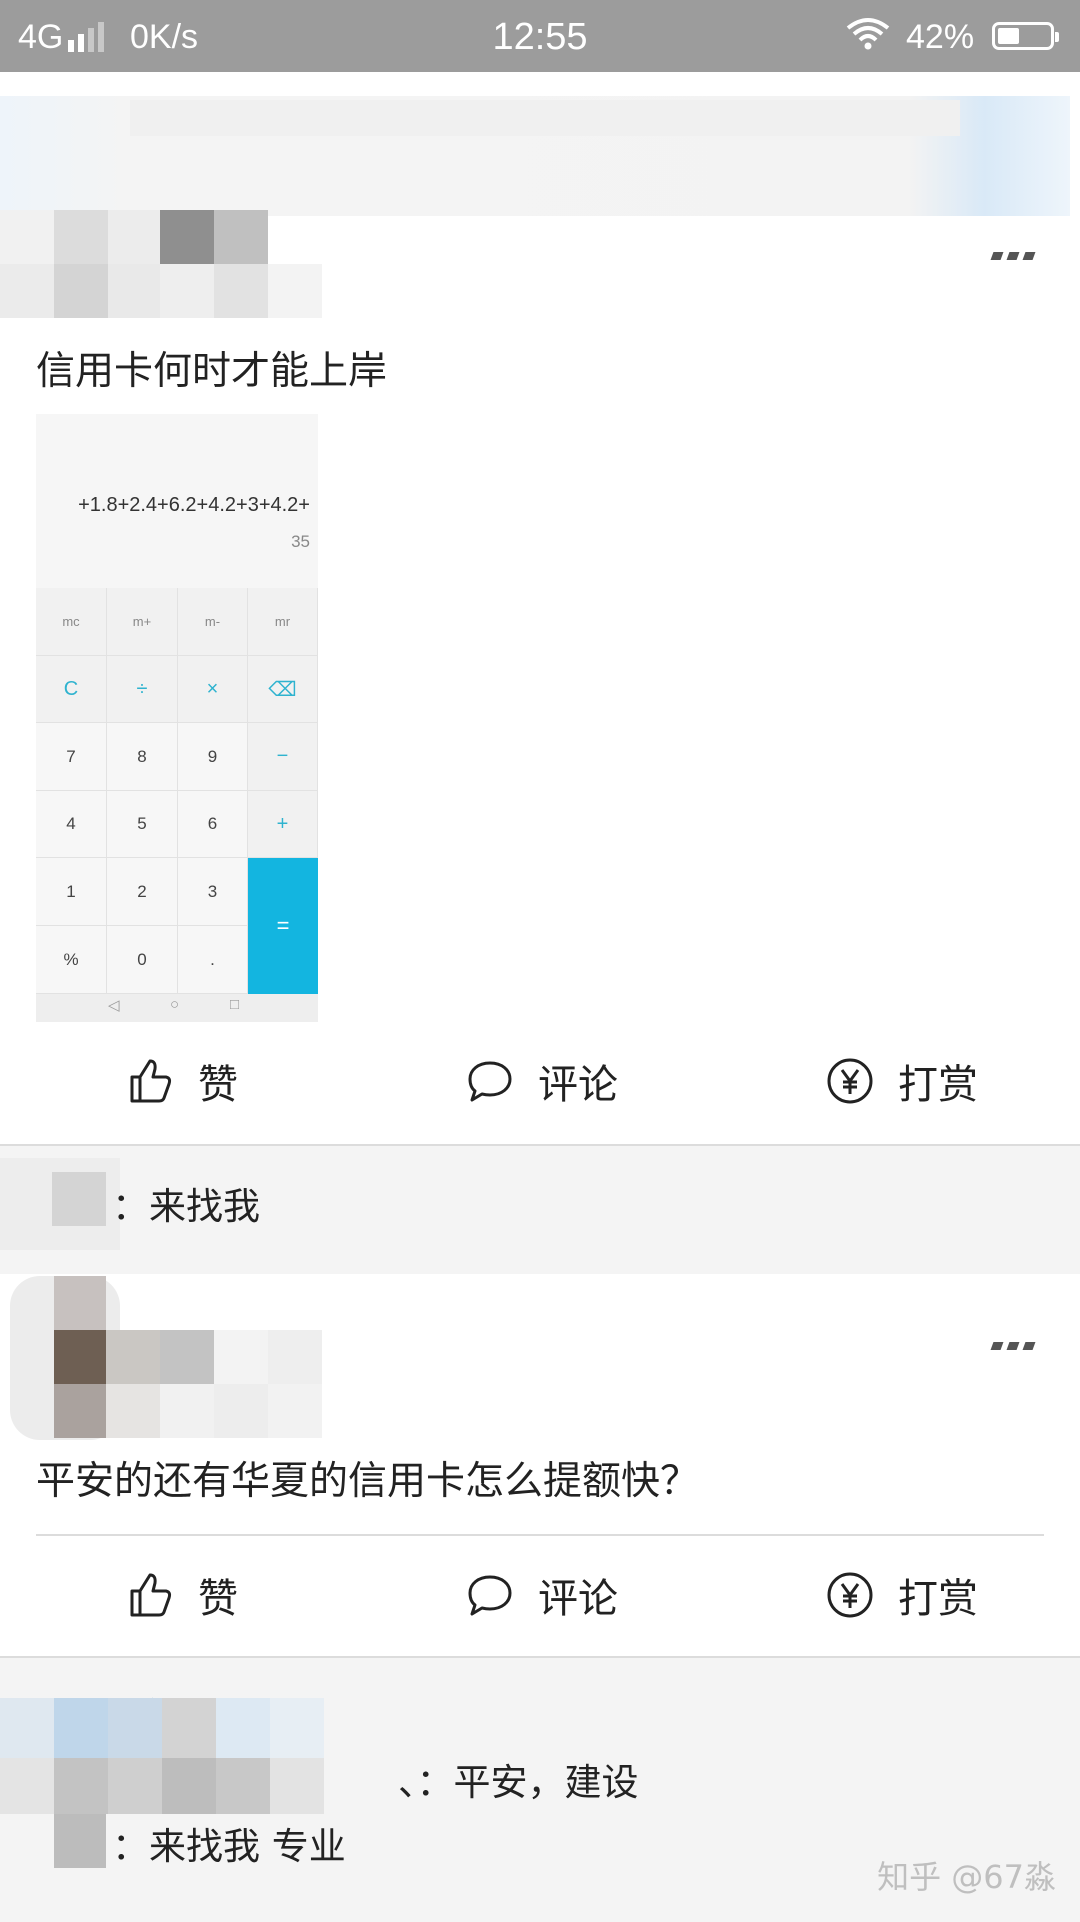 This screenshot has width=1080, height=1922. I want to click on key-mc: mc, so click(71, 622).